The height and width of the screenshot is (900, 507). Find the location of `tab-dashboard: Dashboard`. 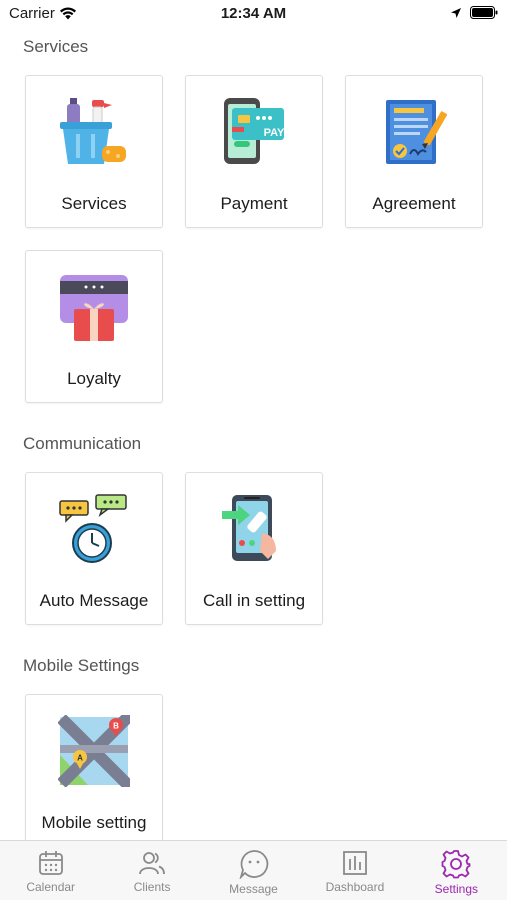

tab-dashboard: Dashboard is located at coordinates (354, 870).